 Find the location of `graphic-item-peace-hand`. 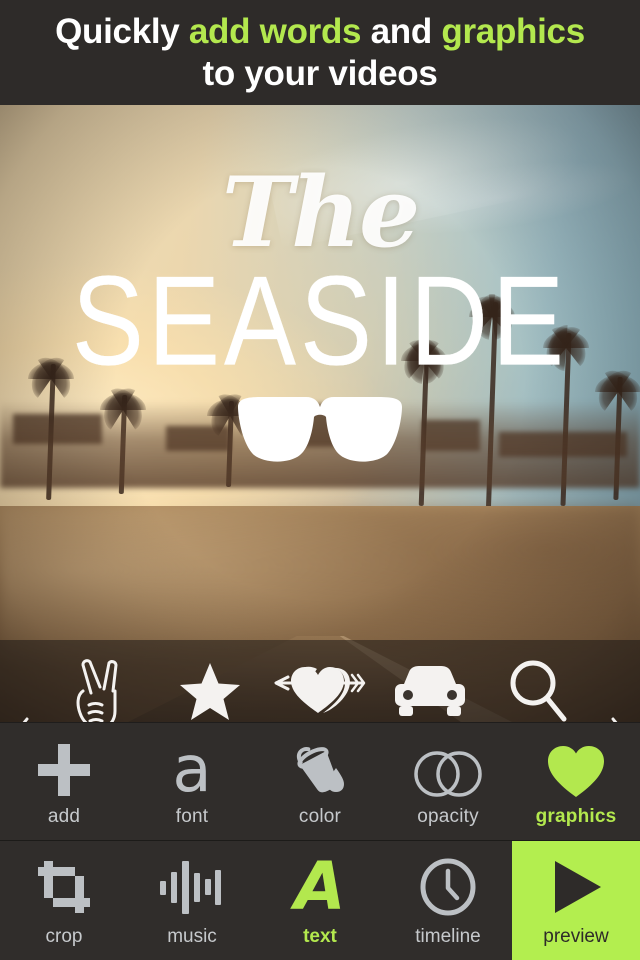

graphic-item-peace-hand is located at coordinates (101, 687).